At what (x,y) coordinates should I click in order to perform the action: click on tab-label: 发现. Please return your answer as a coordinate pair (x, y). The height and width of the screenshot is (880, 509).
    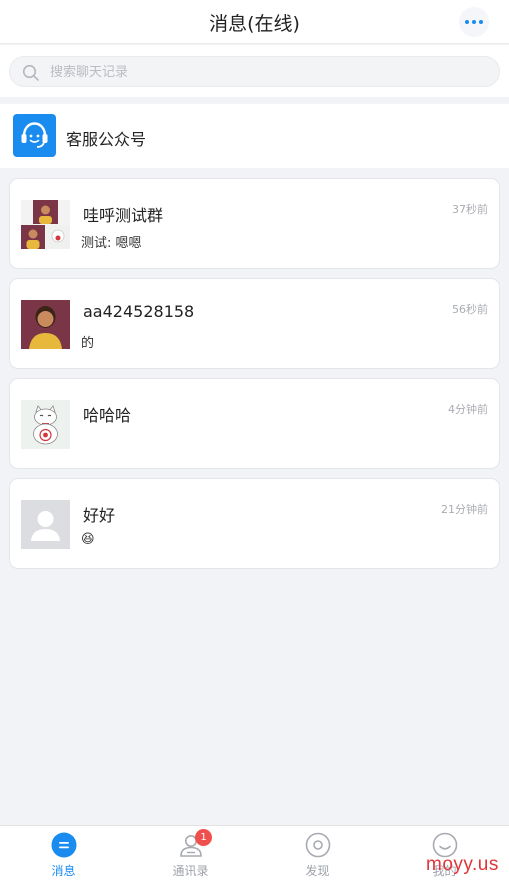
    Looking at the image, I should click on (317, 871).